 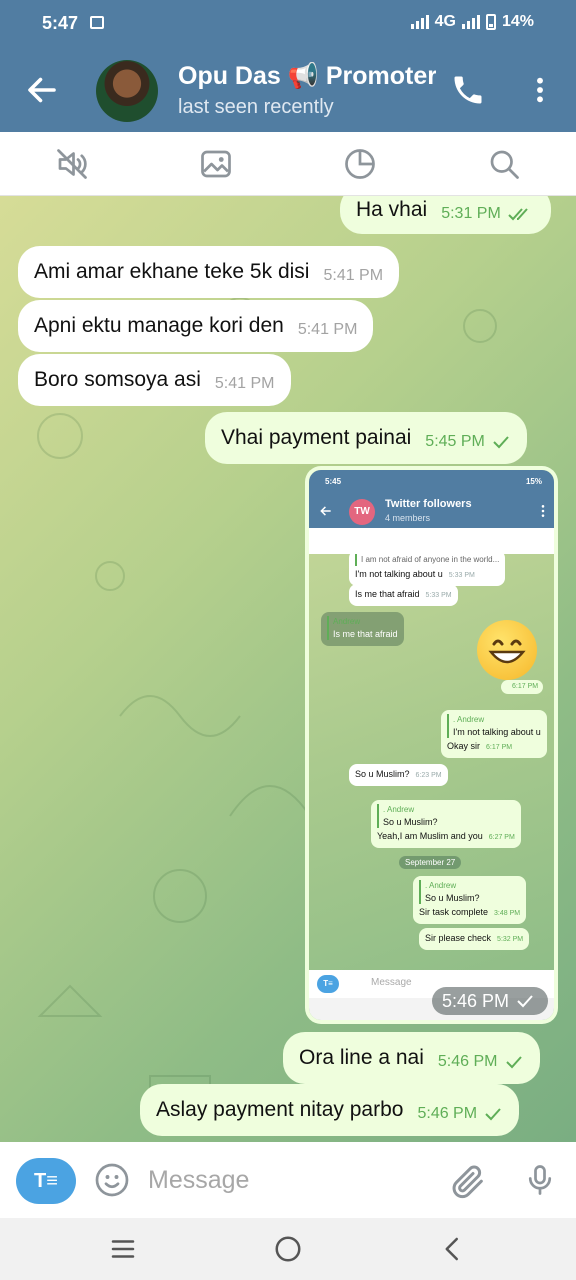 I want to click on mini-status-bar: 5:45 15%, so click(x=431, y=482).